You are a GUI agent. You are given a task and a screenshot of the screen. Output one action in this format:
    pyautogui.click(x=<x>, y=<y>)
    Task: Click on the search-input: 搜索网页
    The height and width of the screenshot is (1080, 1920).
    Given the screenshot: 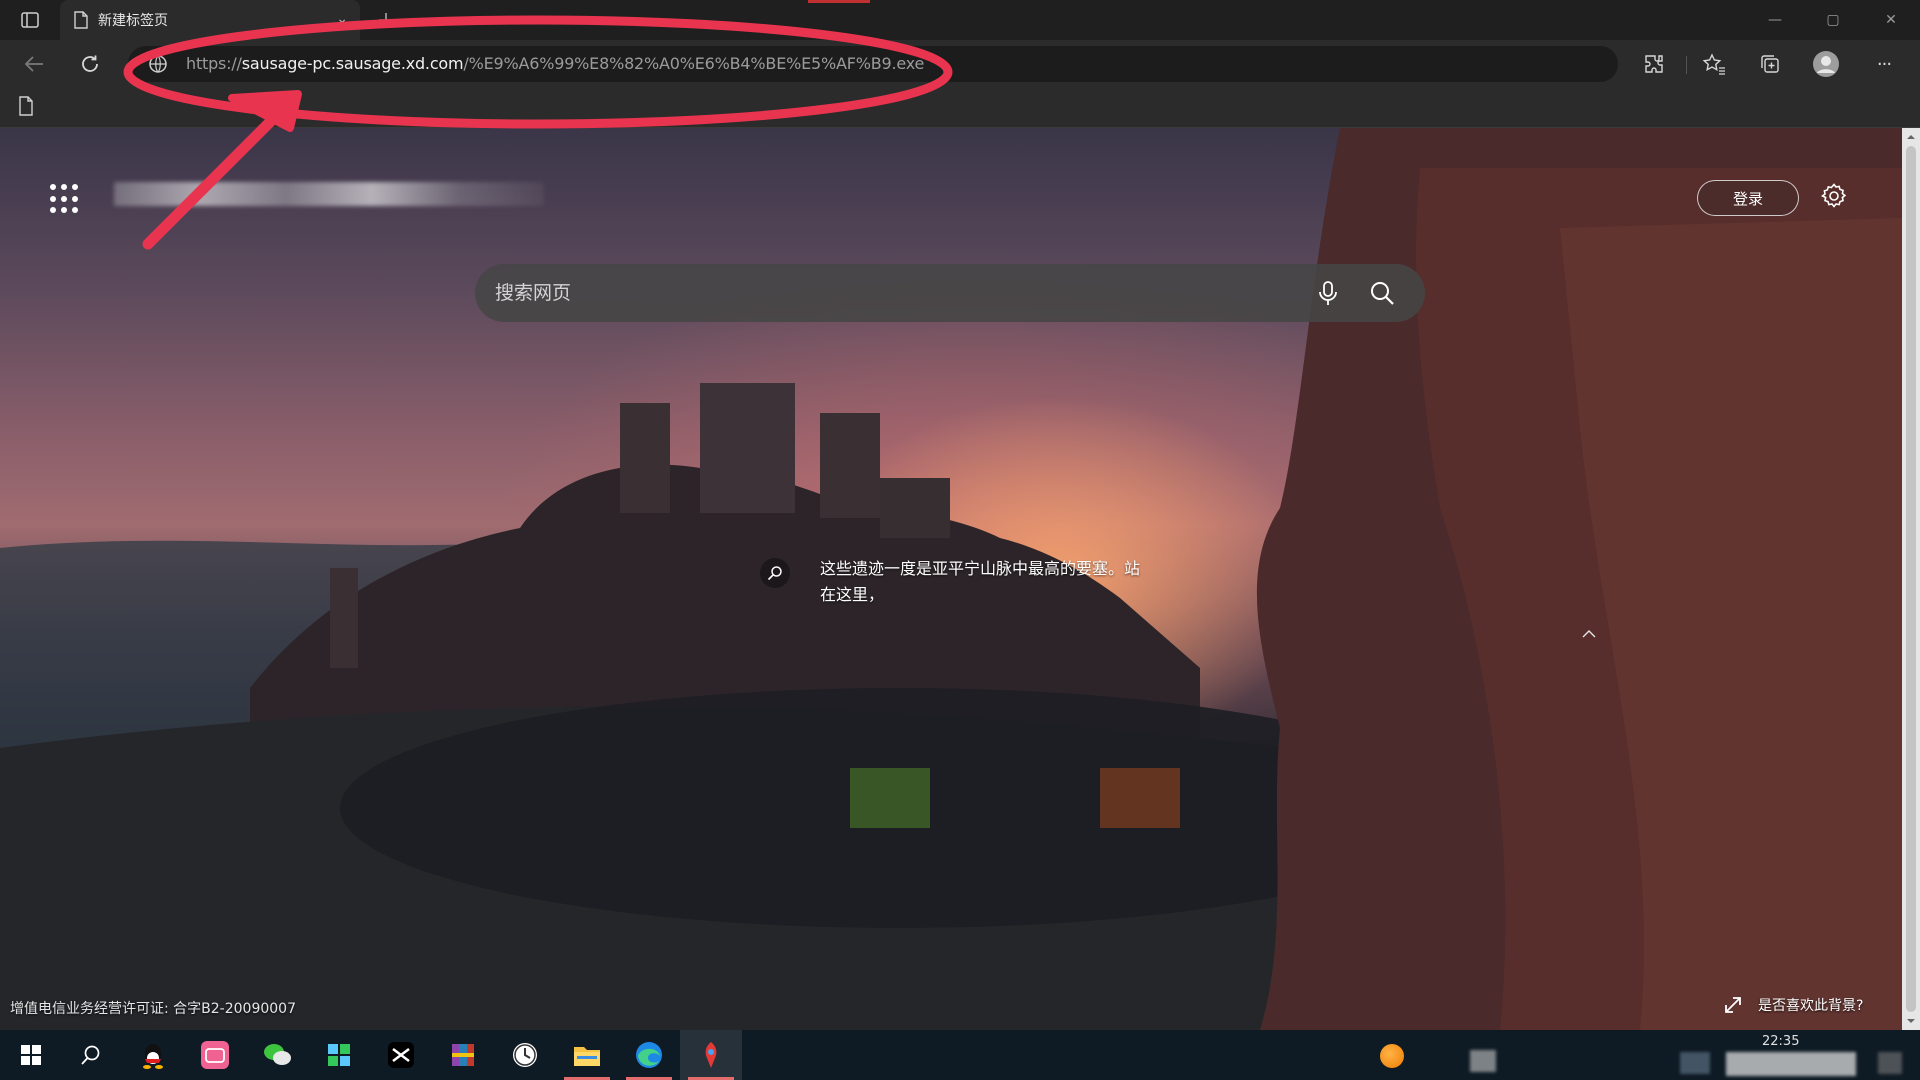 What is the action you would take?
    pyautogui.click(x=533, y=293)
    